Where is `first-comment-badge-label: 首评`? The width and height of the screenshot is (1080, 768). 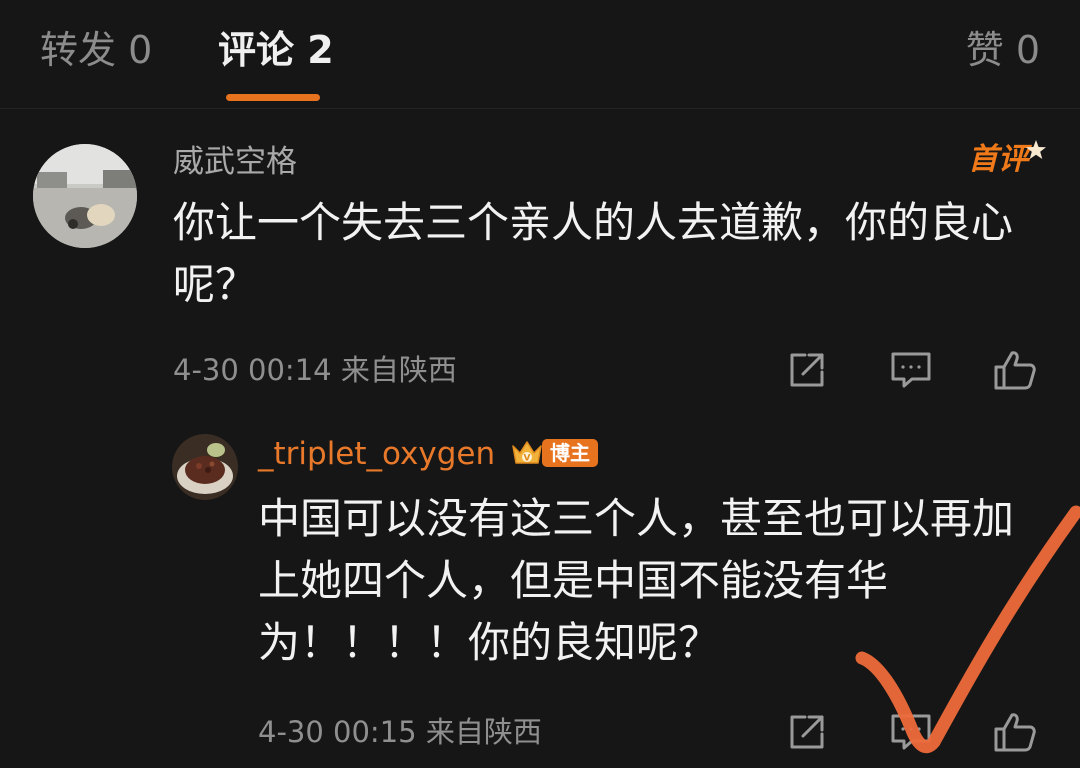
first-comment-badge-label: 首评 is located at coordinates (998, 159).